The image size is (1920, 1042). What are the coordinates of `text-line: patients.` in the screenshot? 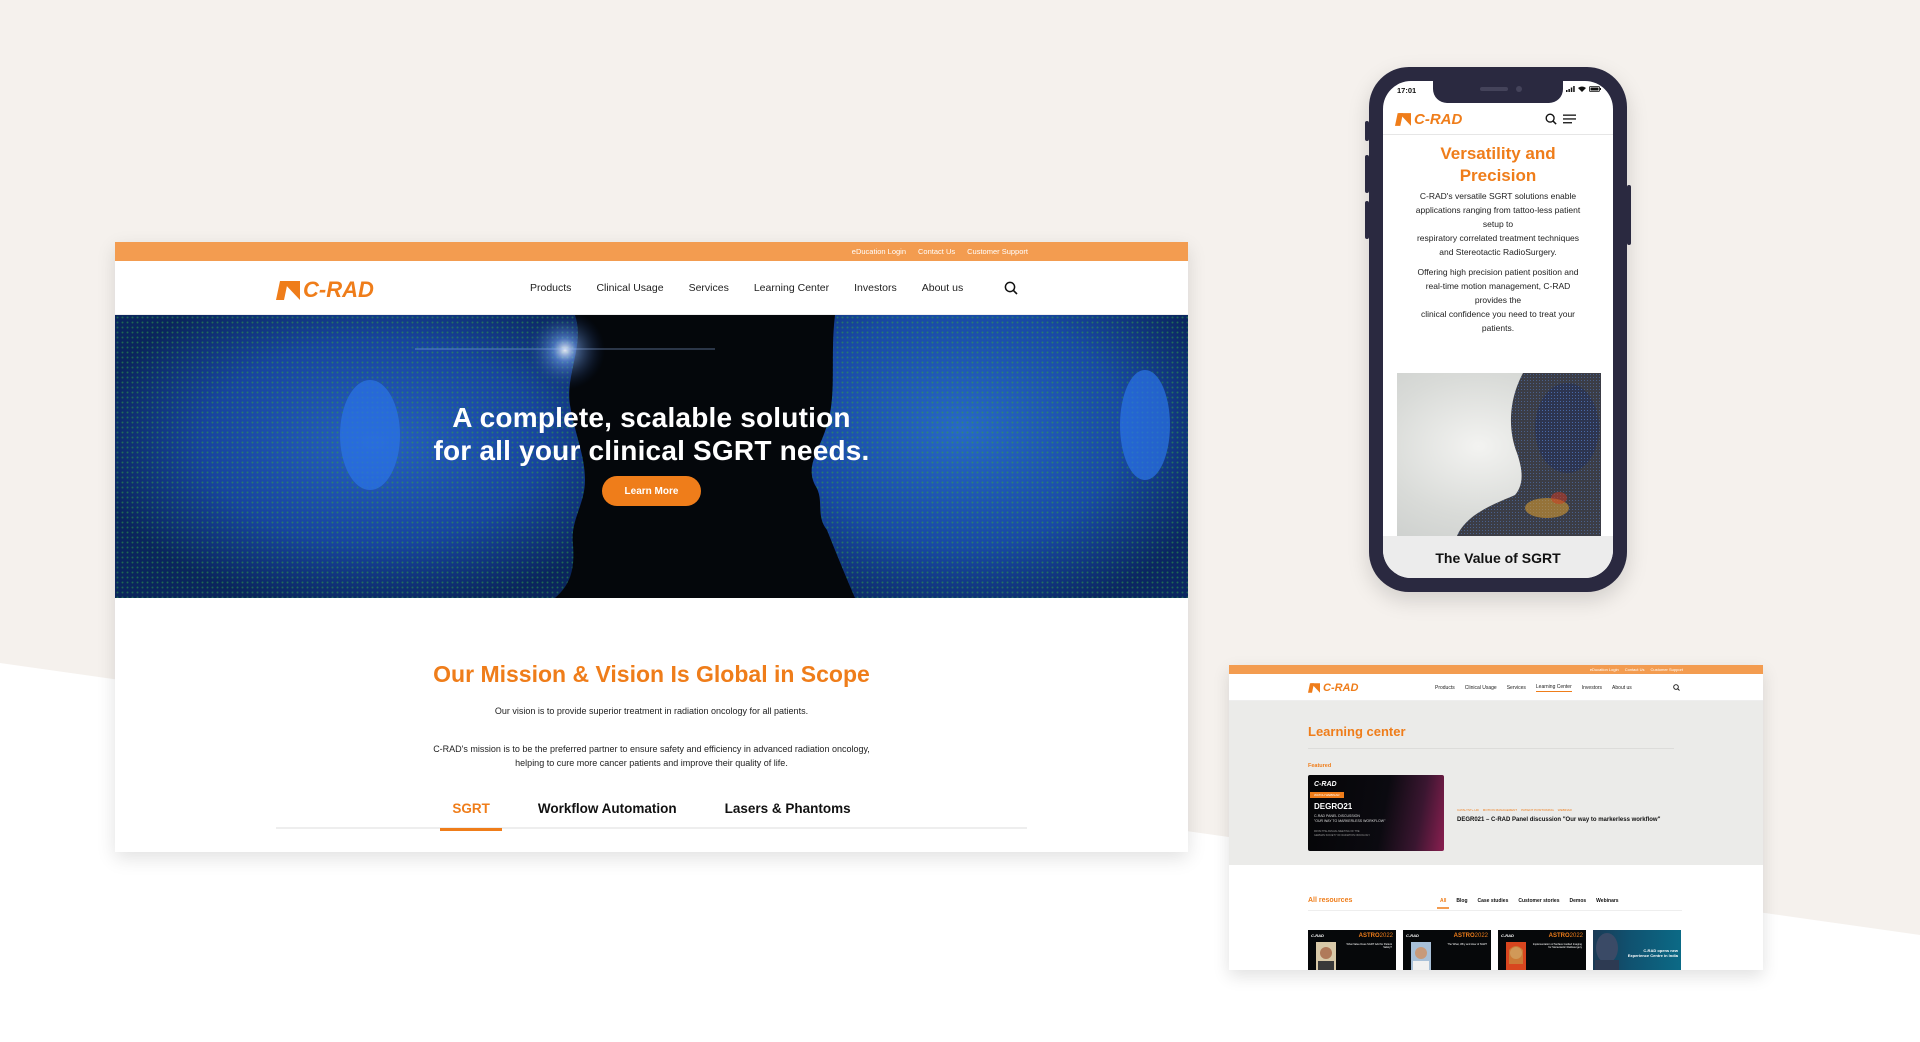 It's located at (1498, 328).